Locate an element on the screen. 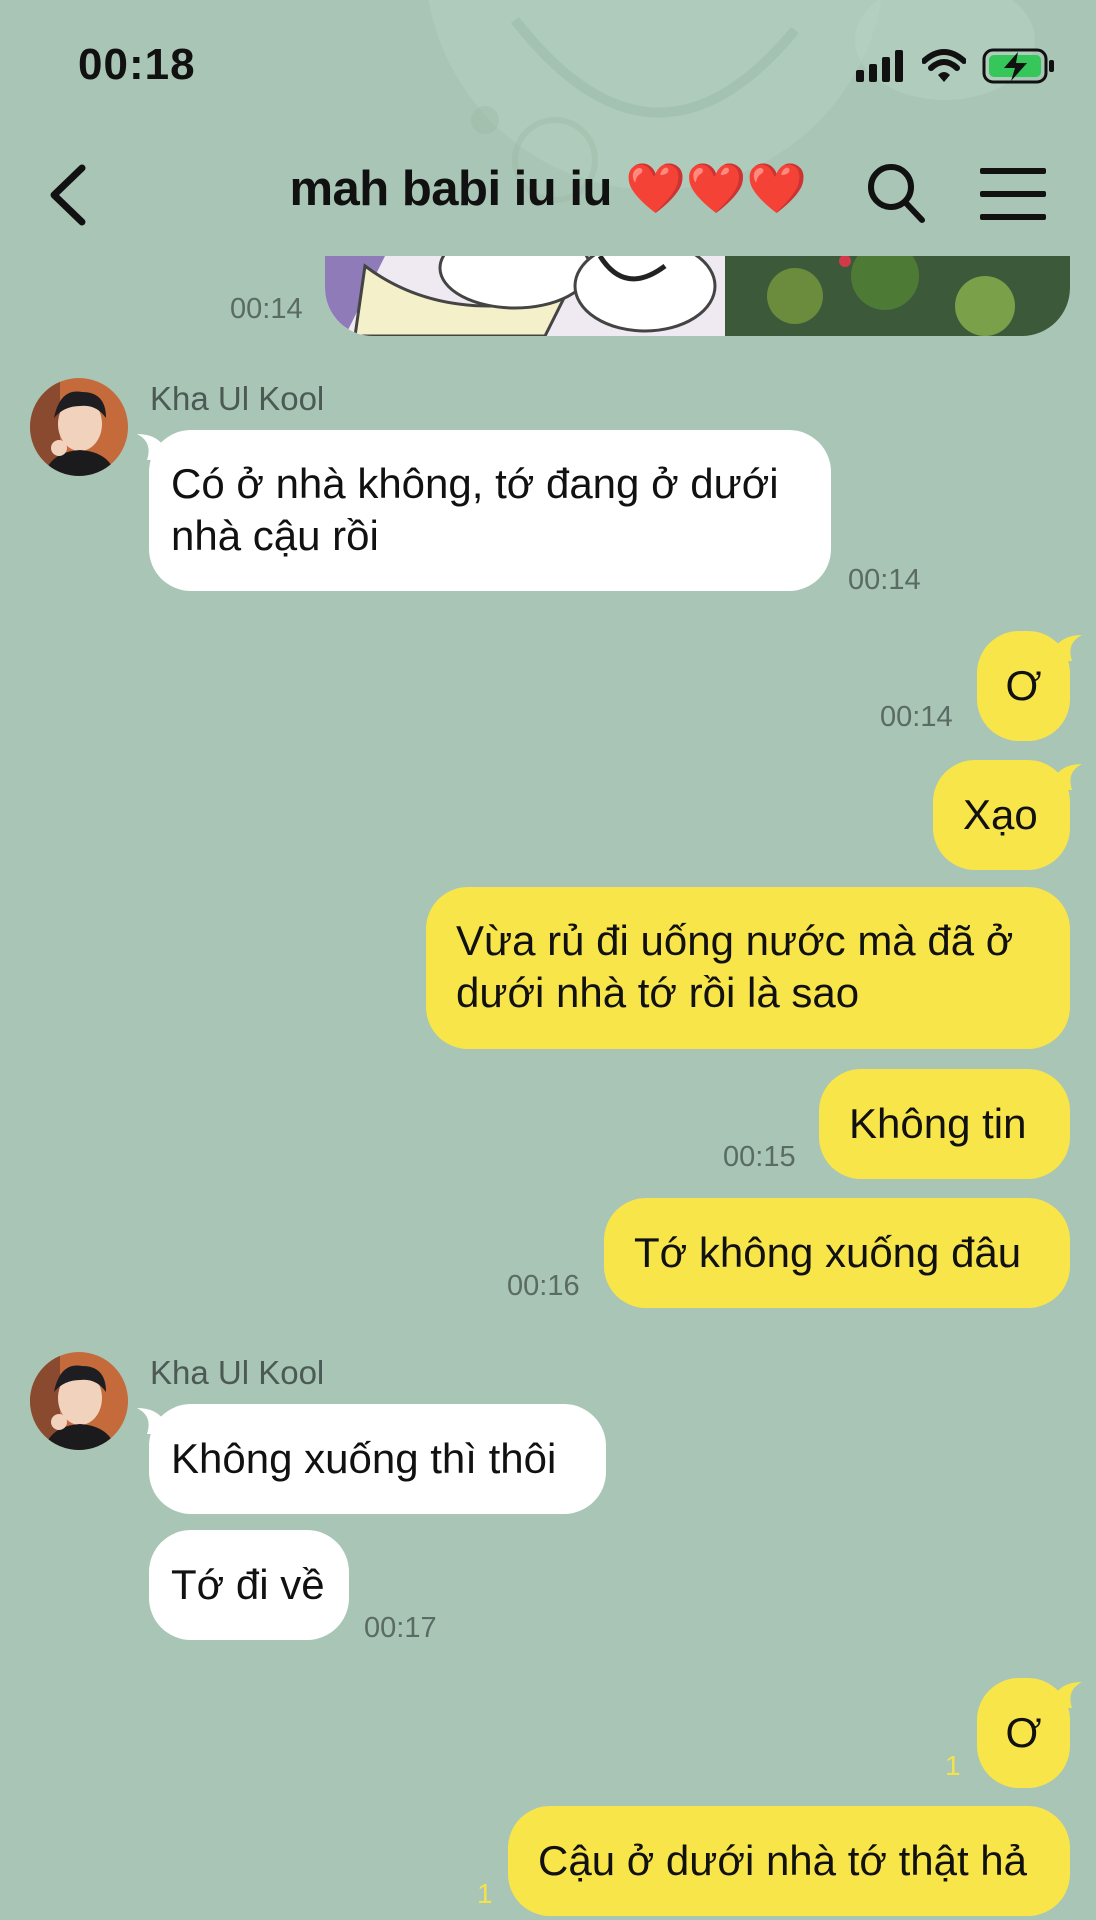 The width and height of the screenshot is (1096, 1920). status-bar: 00:18 is located at coordinates (548, 65).